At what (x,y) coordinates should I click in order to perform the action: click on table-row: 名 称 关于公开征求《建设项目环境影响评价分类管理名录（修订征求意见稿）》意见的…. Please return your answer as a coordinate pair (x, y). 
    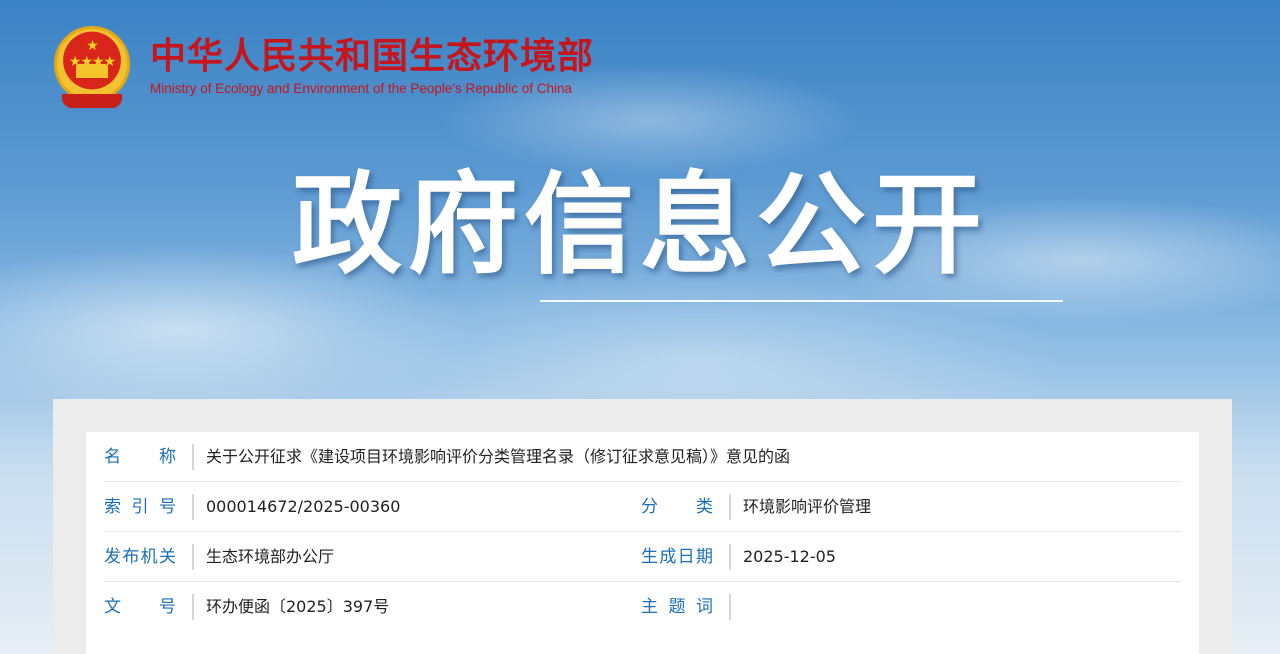
    Looking at the image, I should click on (642, 457).